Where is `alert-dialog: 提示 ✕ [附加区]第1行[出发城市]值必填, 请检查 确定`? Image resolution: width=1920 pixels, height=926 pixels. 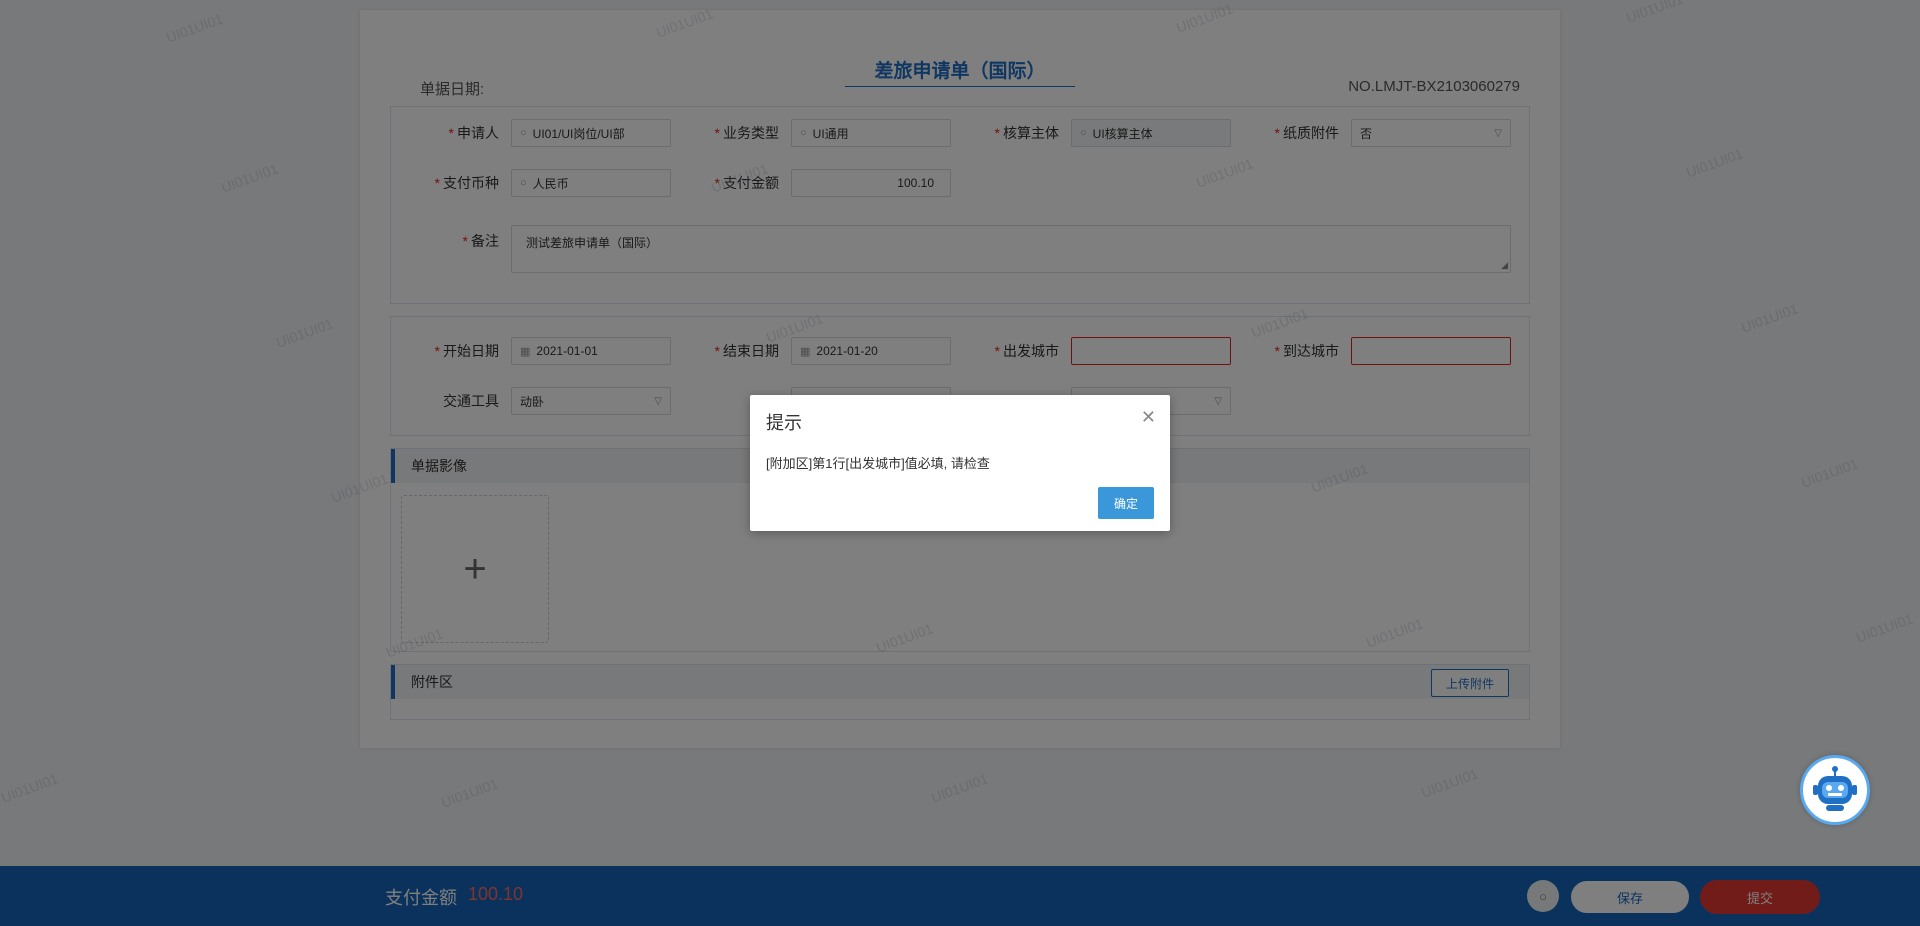
alert-dialog: 提示 ✕ [附加区]第1行[出发城市]值必填, 请检查 确定 is located at coordinates (960, 463).